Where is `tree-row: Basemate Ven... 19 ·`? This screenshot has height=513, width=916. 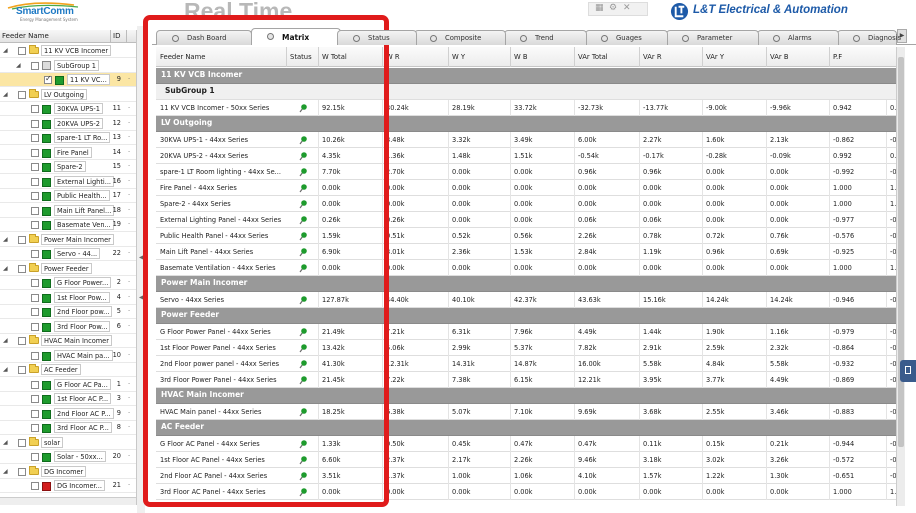
tree-row: Basemate Ven... 19 · is located at coordinates (68, 225).